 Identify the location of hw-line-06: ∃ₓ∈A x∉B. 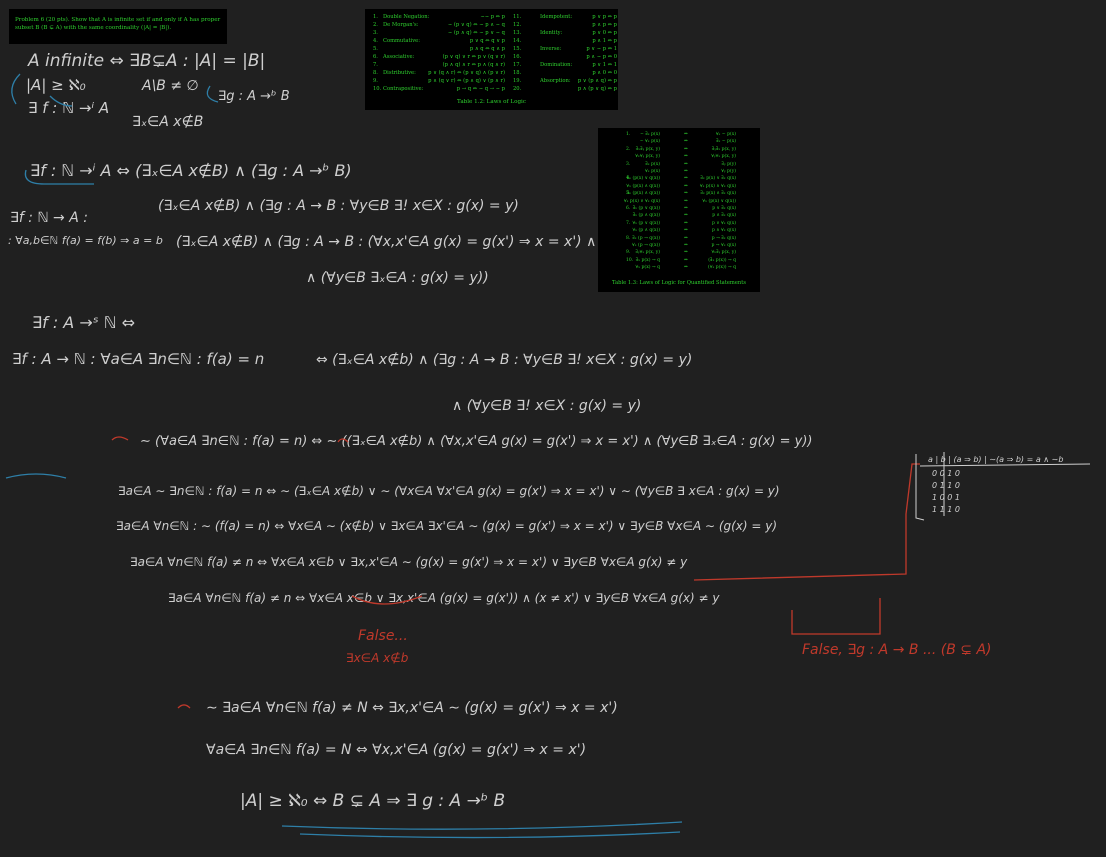
(167, 122).